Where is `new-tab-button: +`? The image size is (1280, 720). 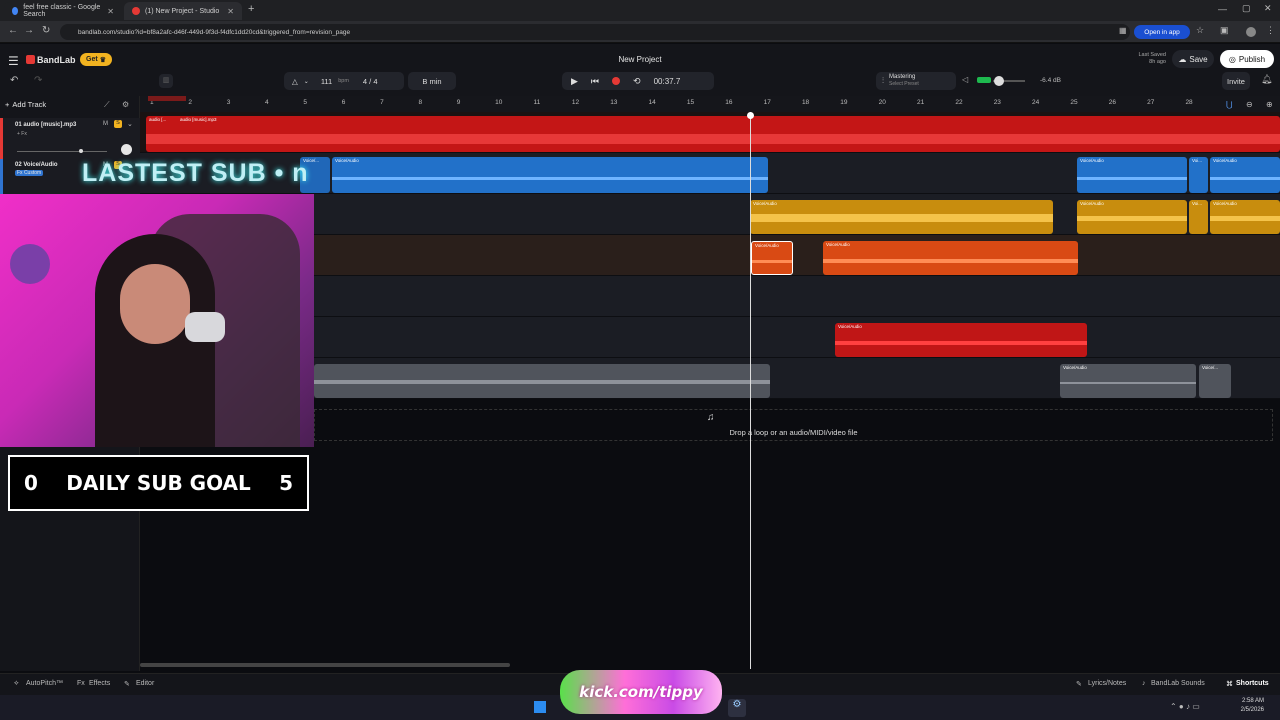 new-tab-button: + is located at coordinates (251, 9).